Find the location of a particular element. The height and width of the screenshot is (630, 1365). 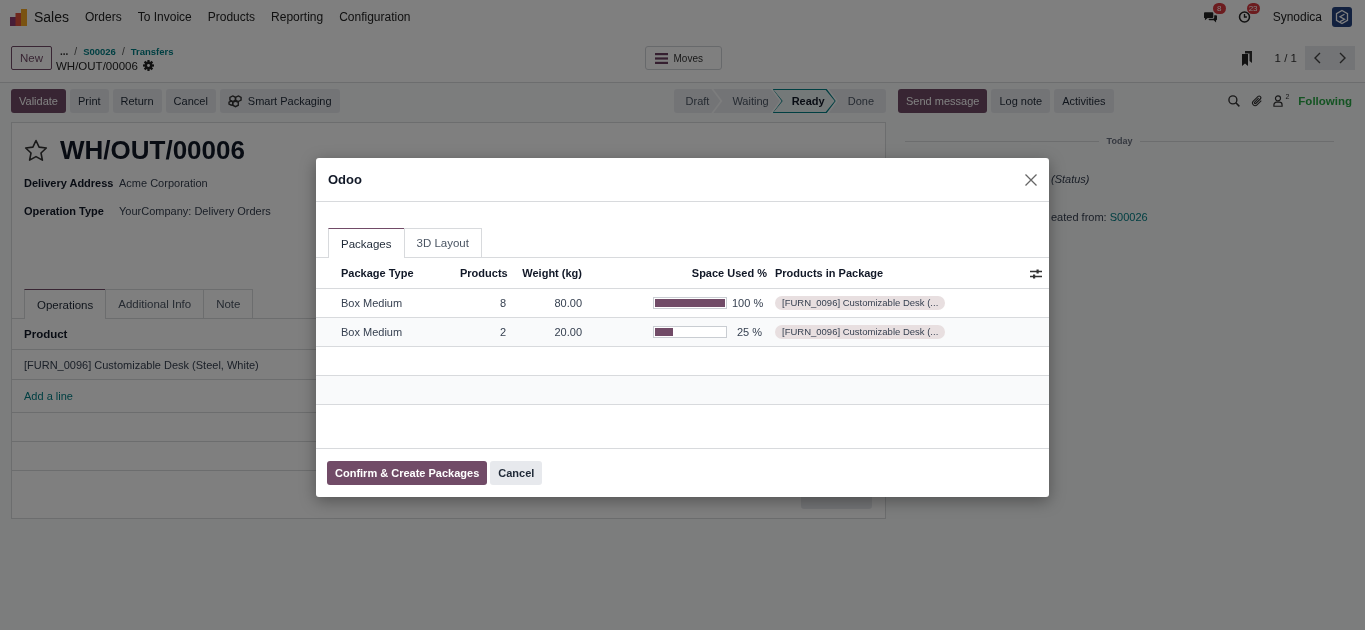

action-button: Print is located at coordinates (89, 101).